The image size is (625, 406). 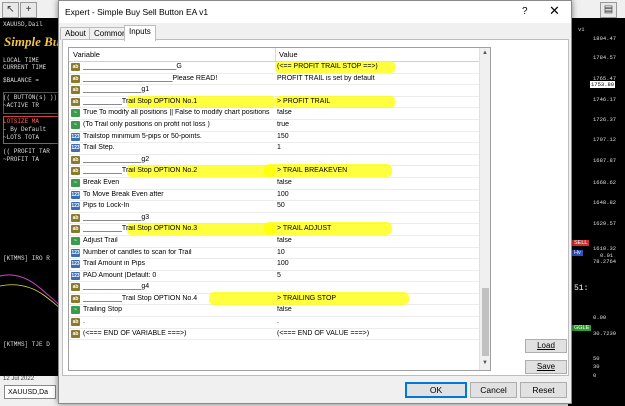 I want to click on indicator-label: [KTMMS] TJE D, so click(x=26, y=344).